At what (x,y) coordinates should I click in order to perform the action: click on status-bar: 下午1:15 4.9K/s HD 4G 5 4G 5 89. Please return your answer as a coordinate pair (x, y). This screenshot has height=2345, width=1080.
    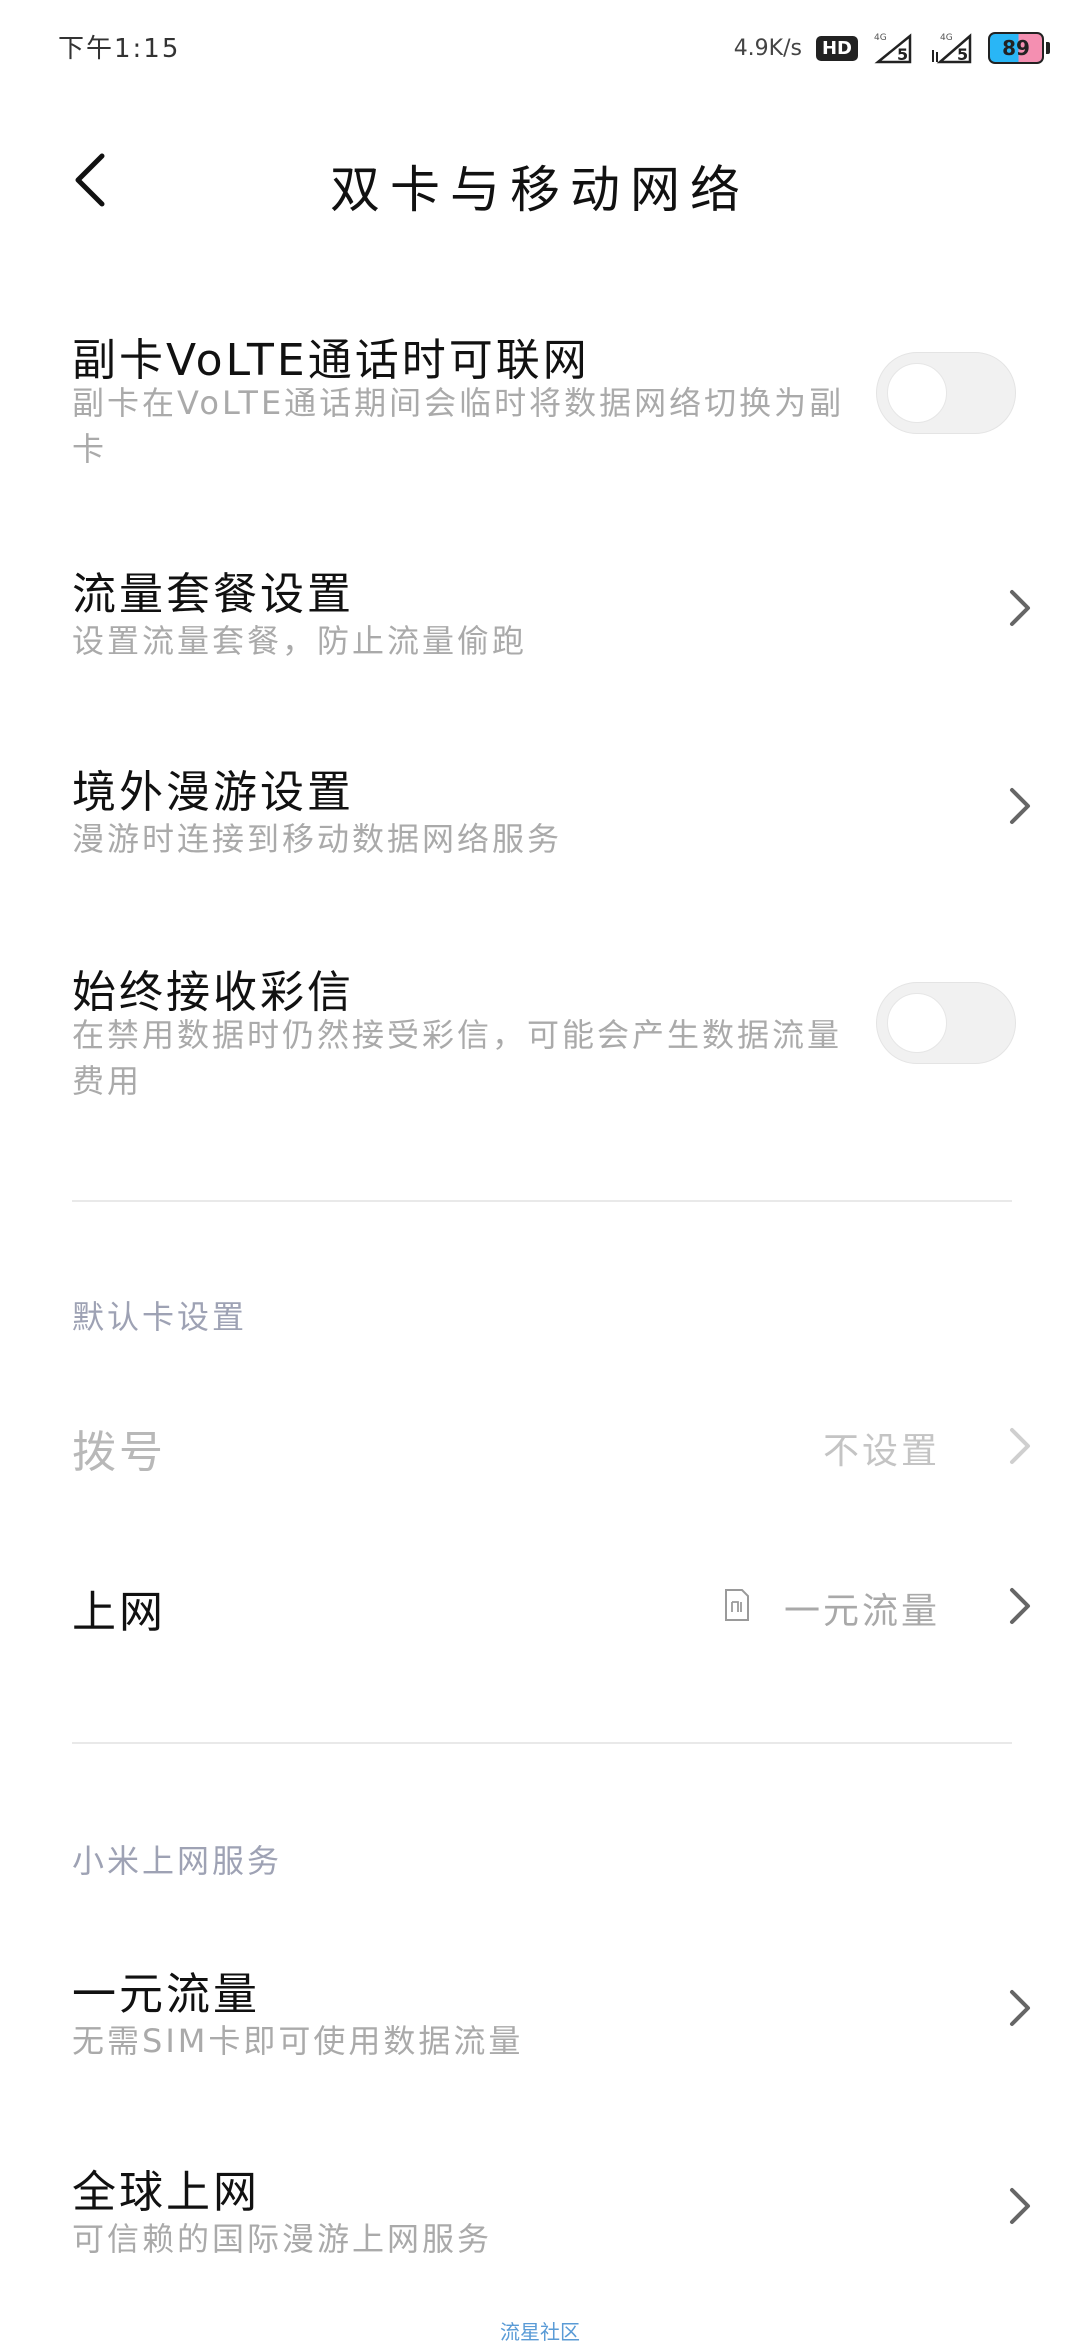
    Looking at the image, I should click on (540, 48).